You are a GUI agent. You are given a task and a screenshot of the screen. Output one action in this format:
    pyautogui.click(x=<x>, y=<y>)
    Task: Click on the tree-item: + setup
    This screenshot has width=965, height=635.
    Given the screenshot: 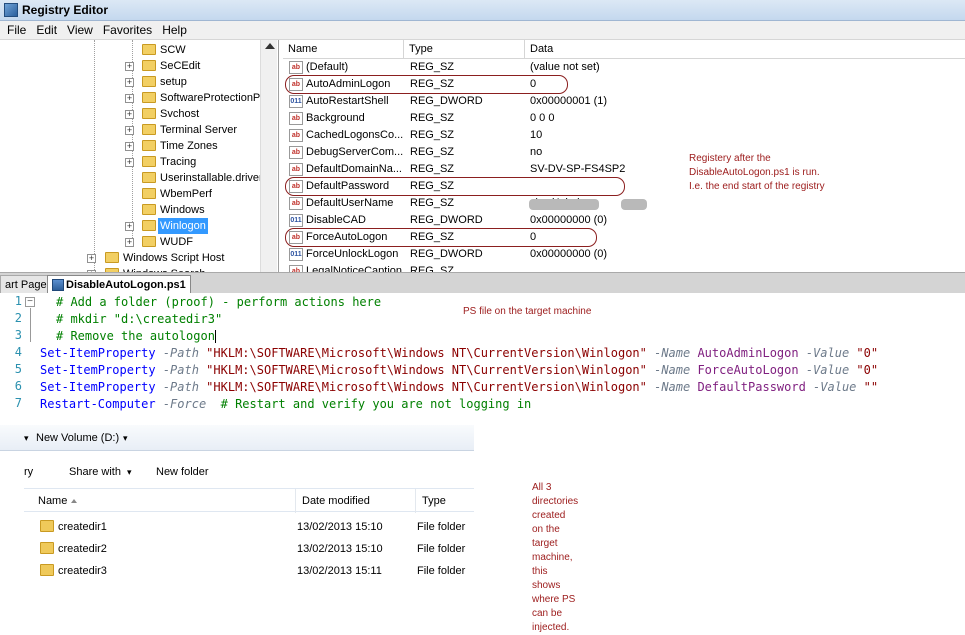 What is the action you would take?
    pyautogui.click(x=130, y=82)
    